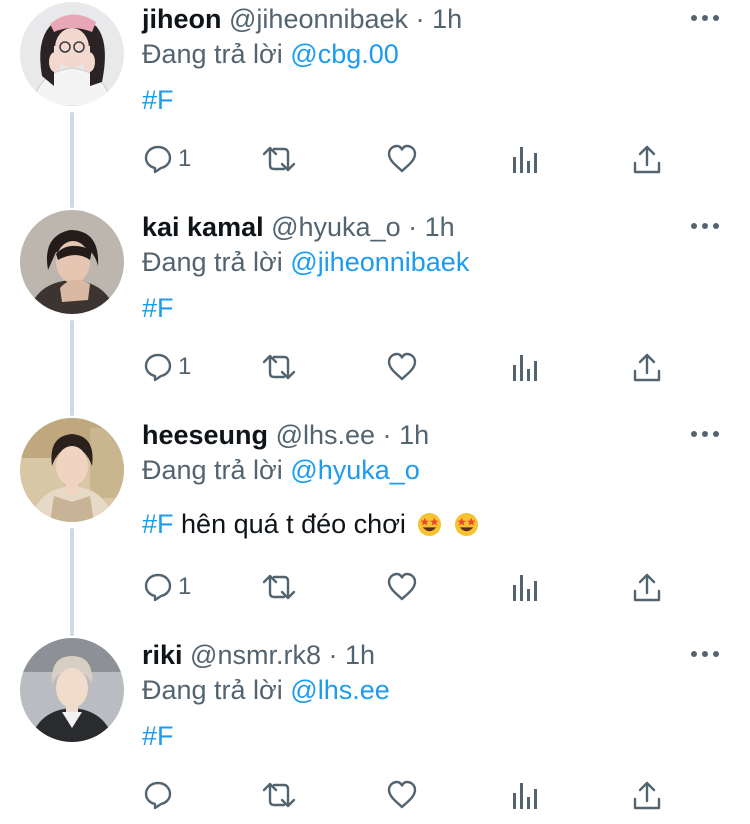 Image resolution: width=750 pixels, height=824 pixels. What do you see at coordinates (205, 435) in the screenshot?
I see `display-name: heeseung` at bounding box center [205, 435].